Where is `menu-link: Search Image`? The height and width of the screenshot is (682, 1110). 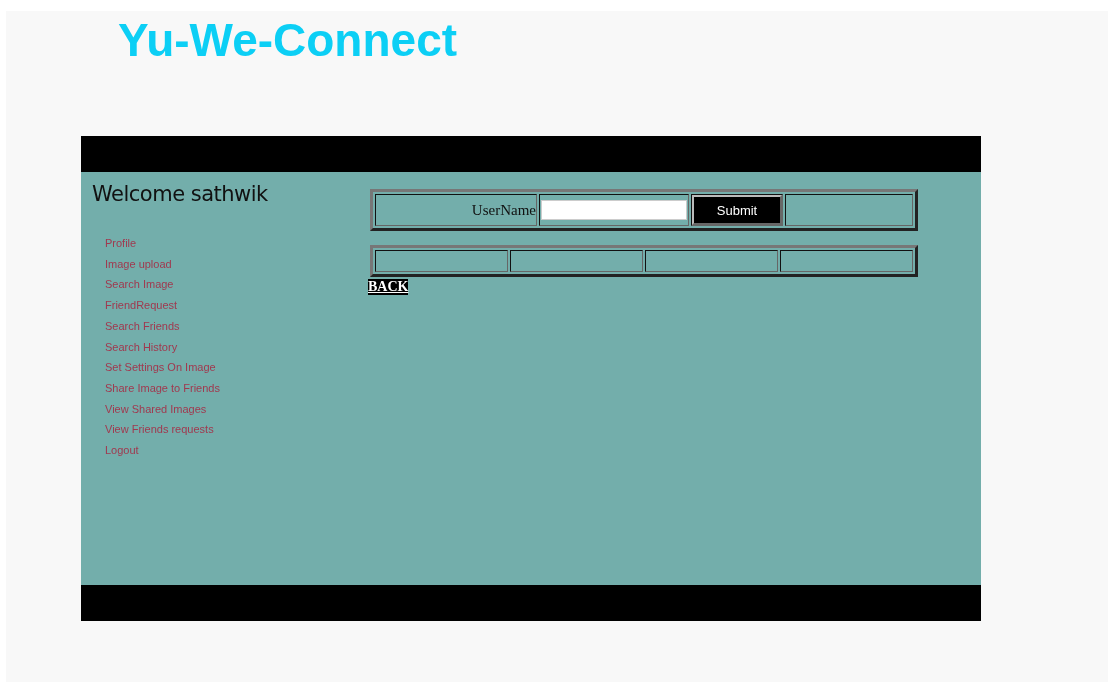 menu-link: Search Image is located at coordinates (139, 285).